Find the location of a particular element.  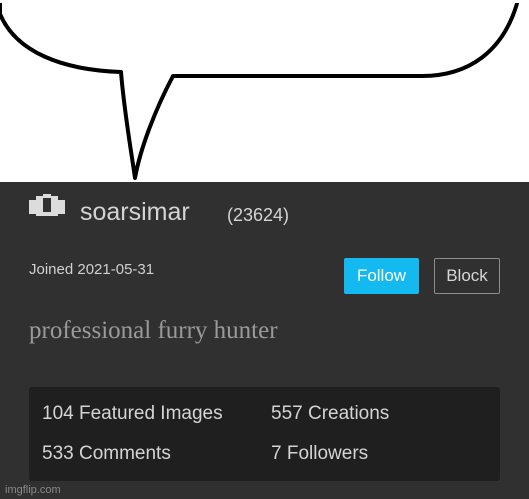

comments-link: 533 Comments is located at coordinates (106, 454).